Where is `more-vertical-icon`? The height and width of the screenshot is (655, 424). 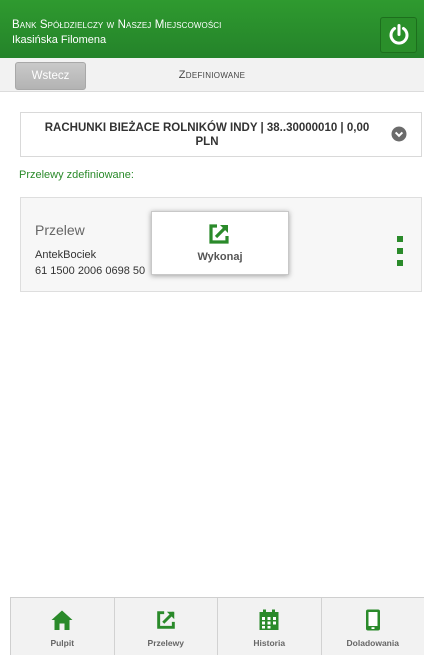
more-vertical-icon is located at coordinates (400, 251).